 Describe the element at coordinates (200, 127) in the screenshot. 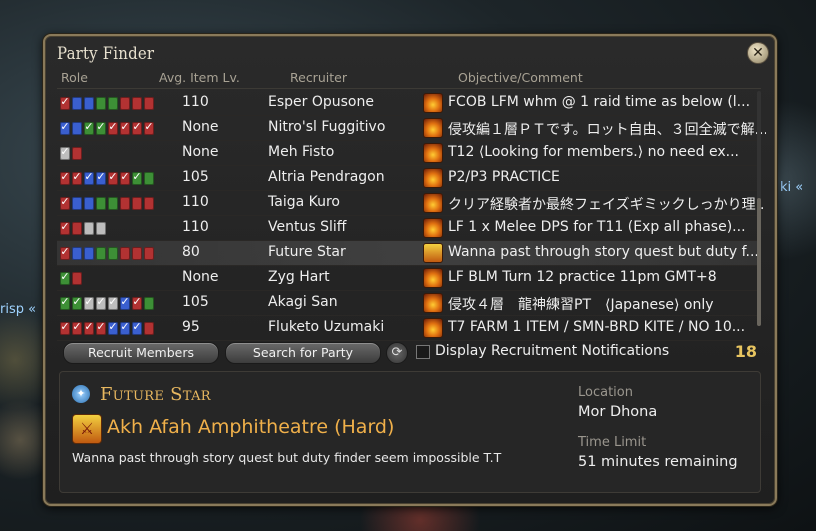

I see `item-level: None` at that location.